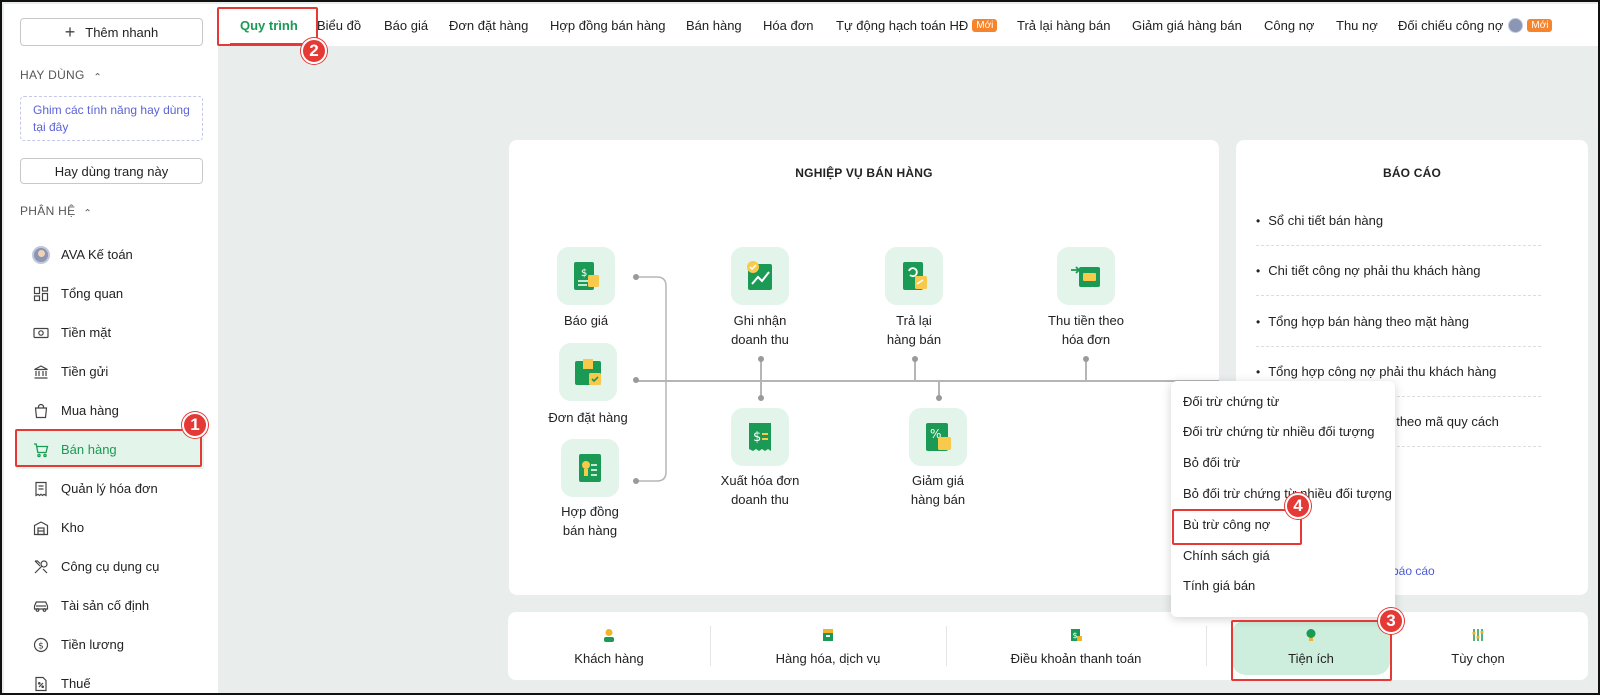 This screenshot has height=695, width=1600. What do you see at coordinates (110, 332) in the screenshot?
I see `sidebar-item-cash: Tiền mặt` at bounding box center [110, 332].